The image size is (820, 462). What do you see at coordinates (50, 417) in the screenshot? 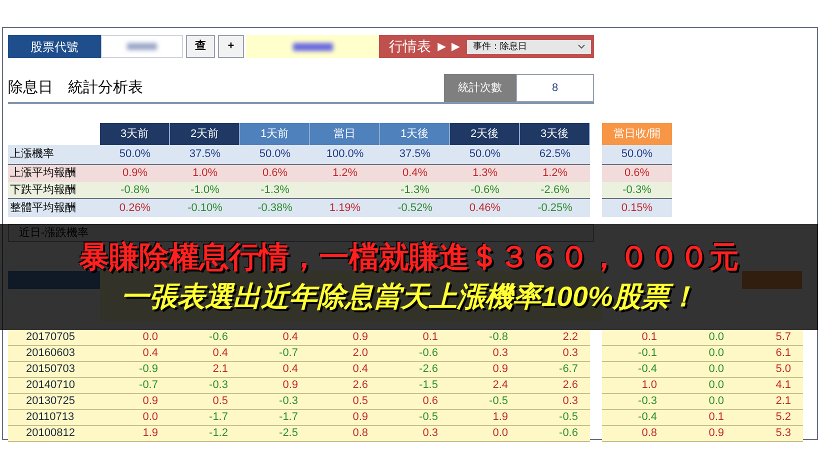
I see `date-cell-text: 20110713` at bounding box center [50, 417].